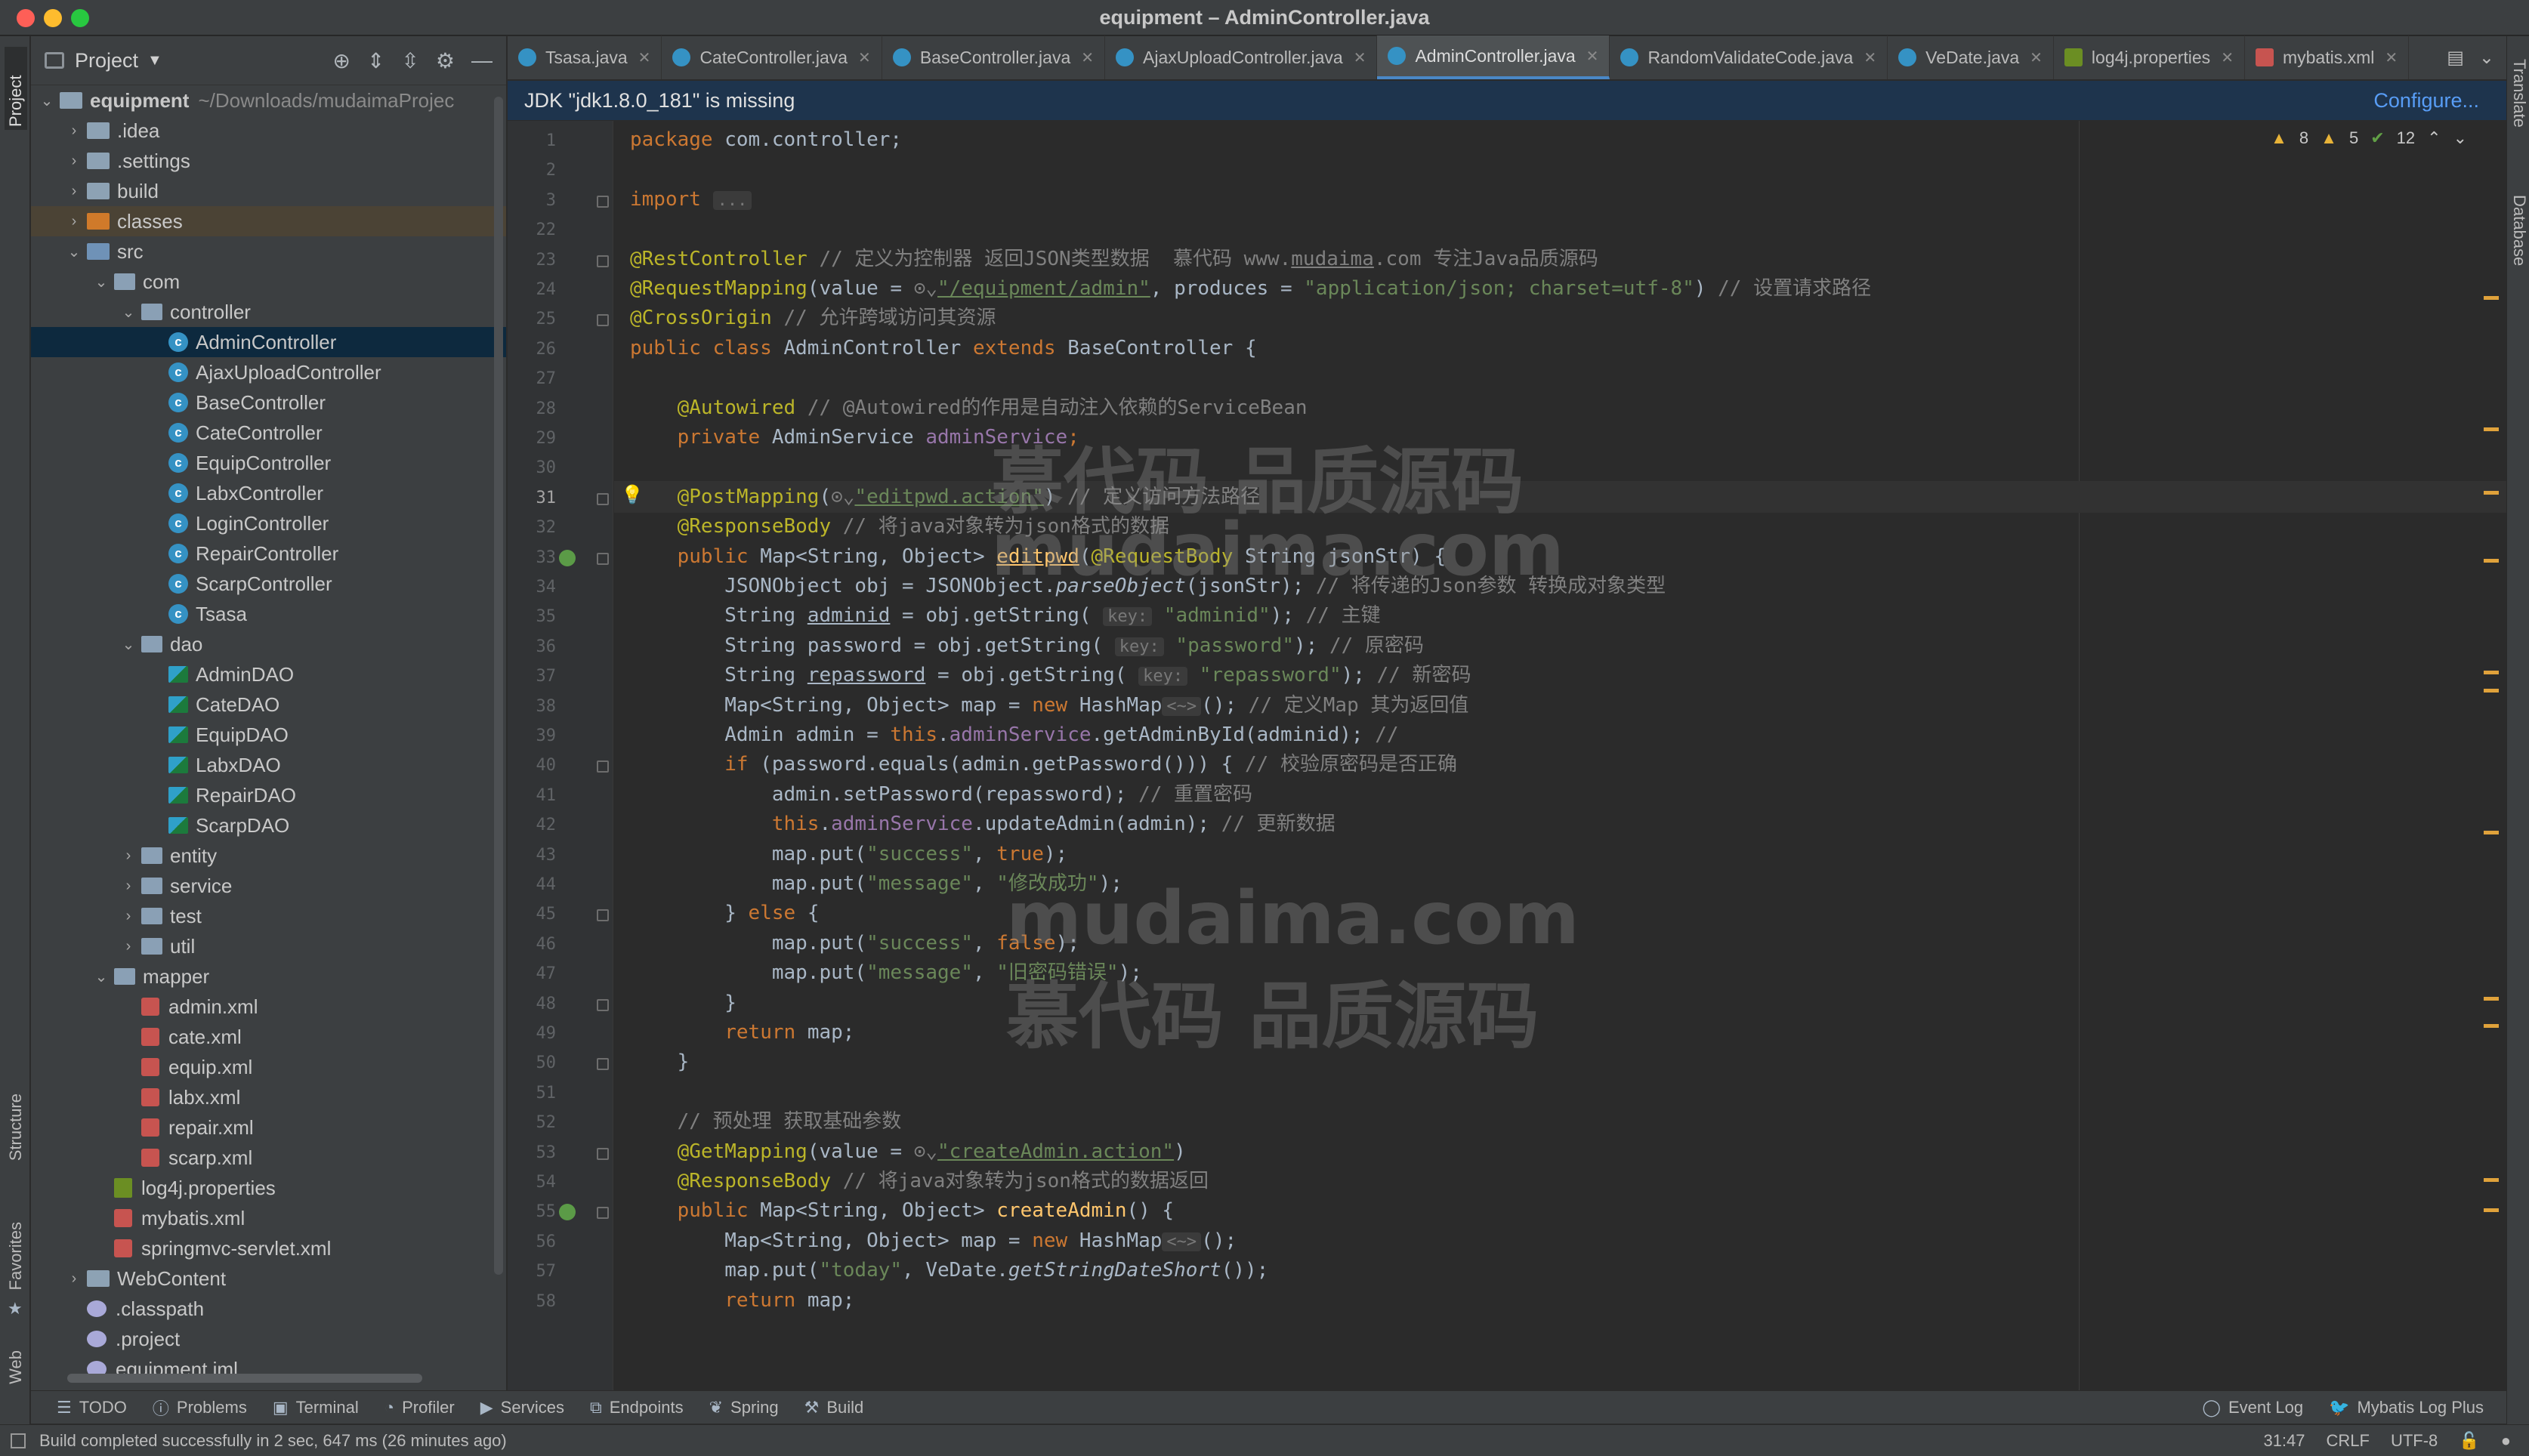  Describe the element at coordinates (724, 913) in the screenshot. I see `code-line: } else {` at that location.